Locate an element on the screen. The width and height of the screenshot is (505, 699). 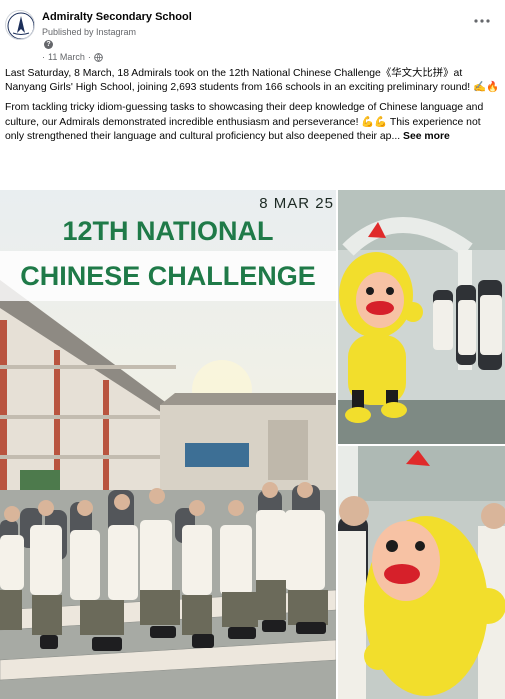
post-meta: · 11 March · is located at coordinates (72, 57).